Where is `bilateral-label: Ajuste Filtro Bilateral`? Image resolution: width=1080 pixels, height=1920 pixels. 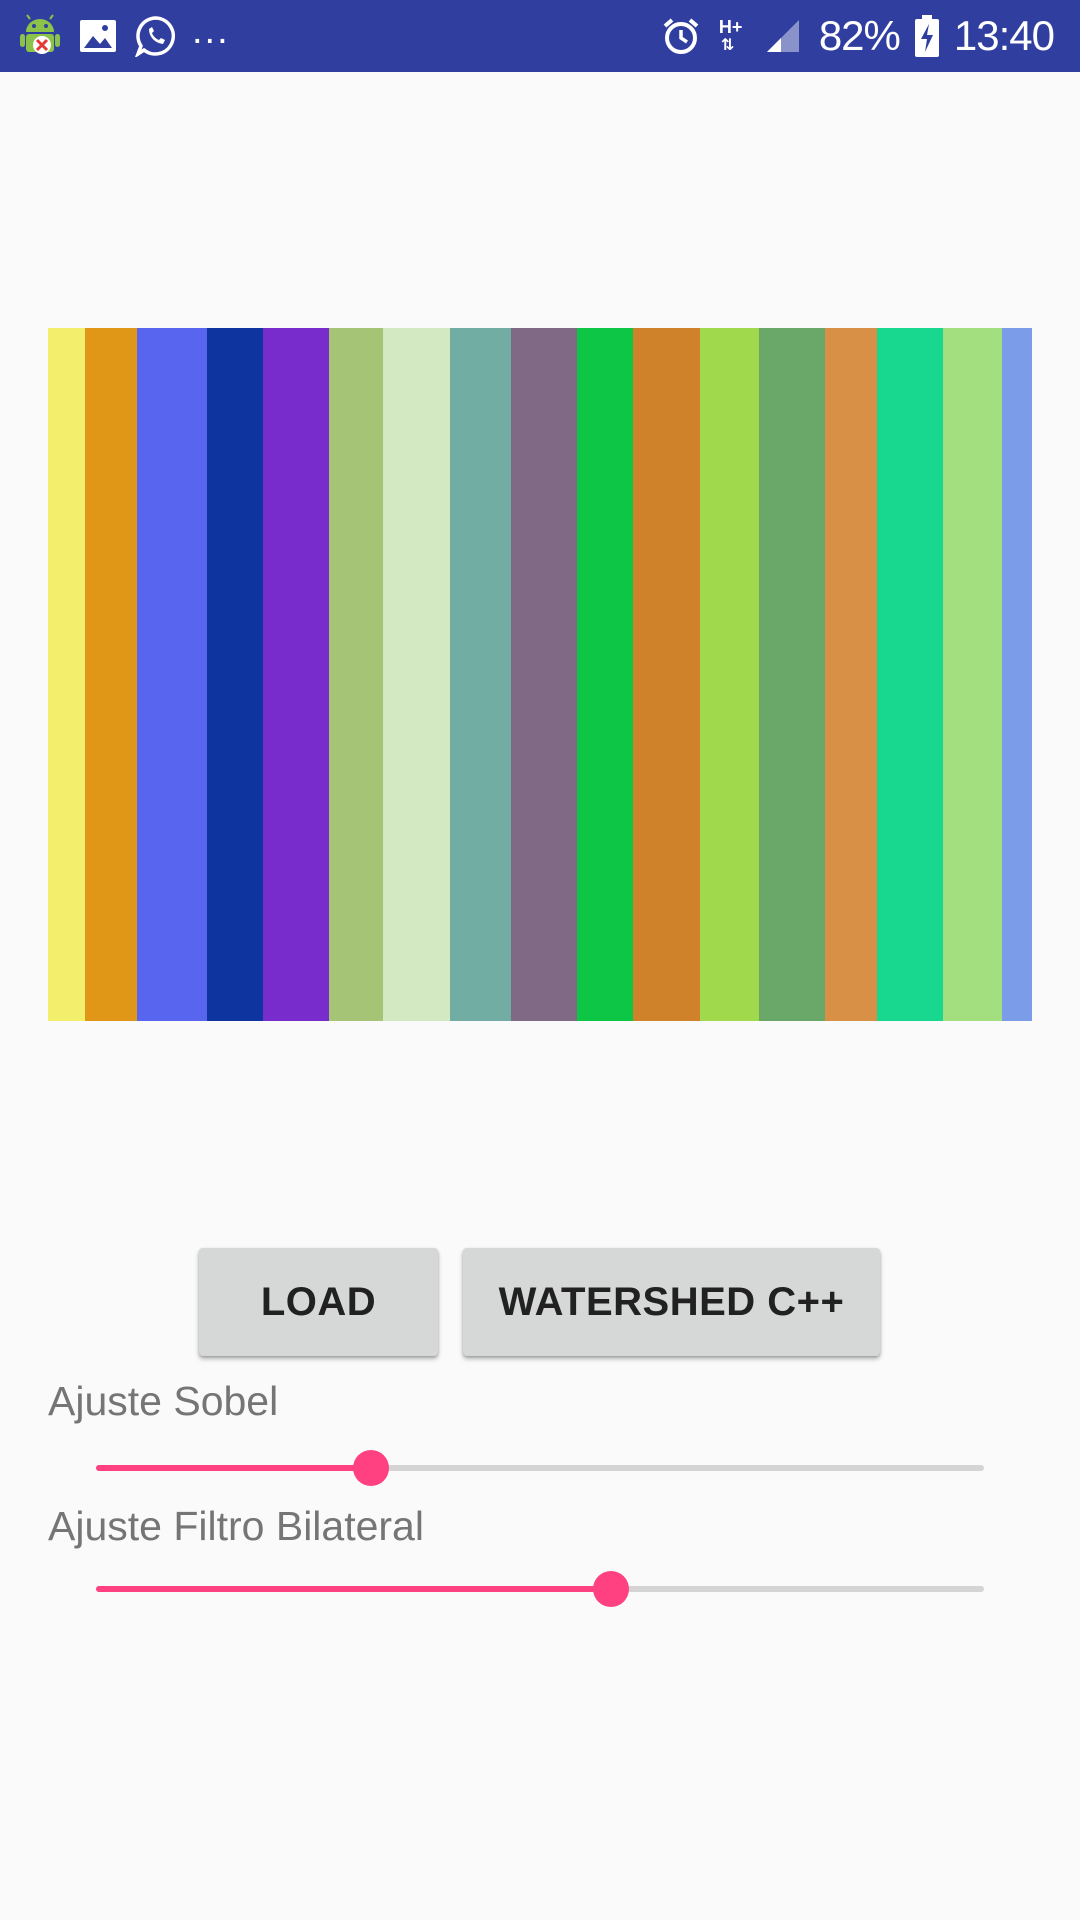
bilateral-label: Ajuste Filtro Bilateral is located at coordinates (236, 1526).